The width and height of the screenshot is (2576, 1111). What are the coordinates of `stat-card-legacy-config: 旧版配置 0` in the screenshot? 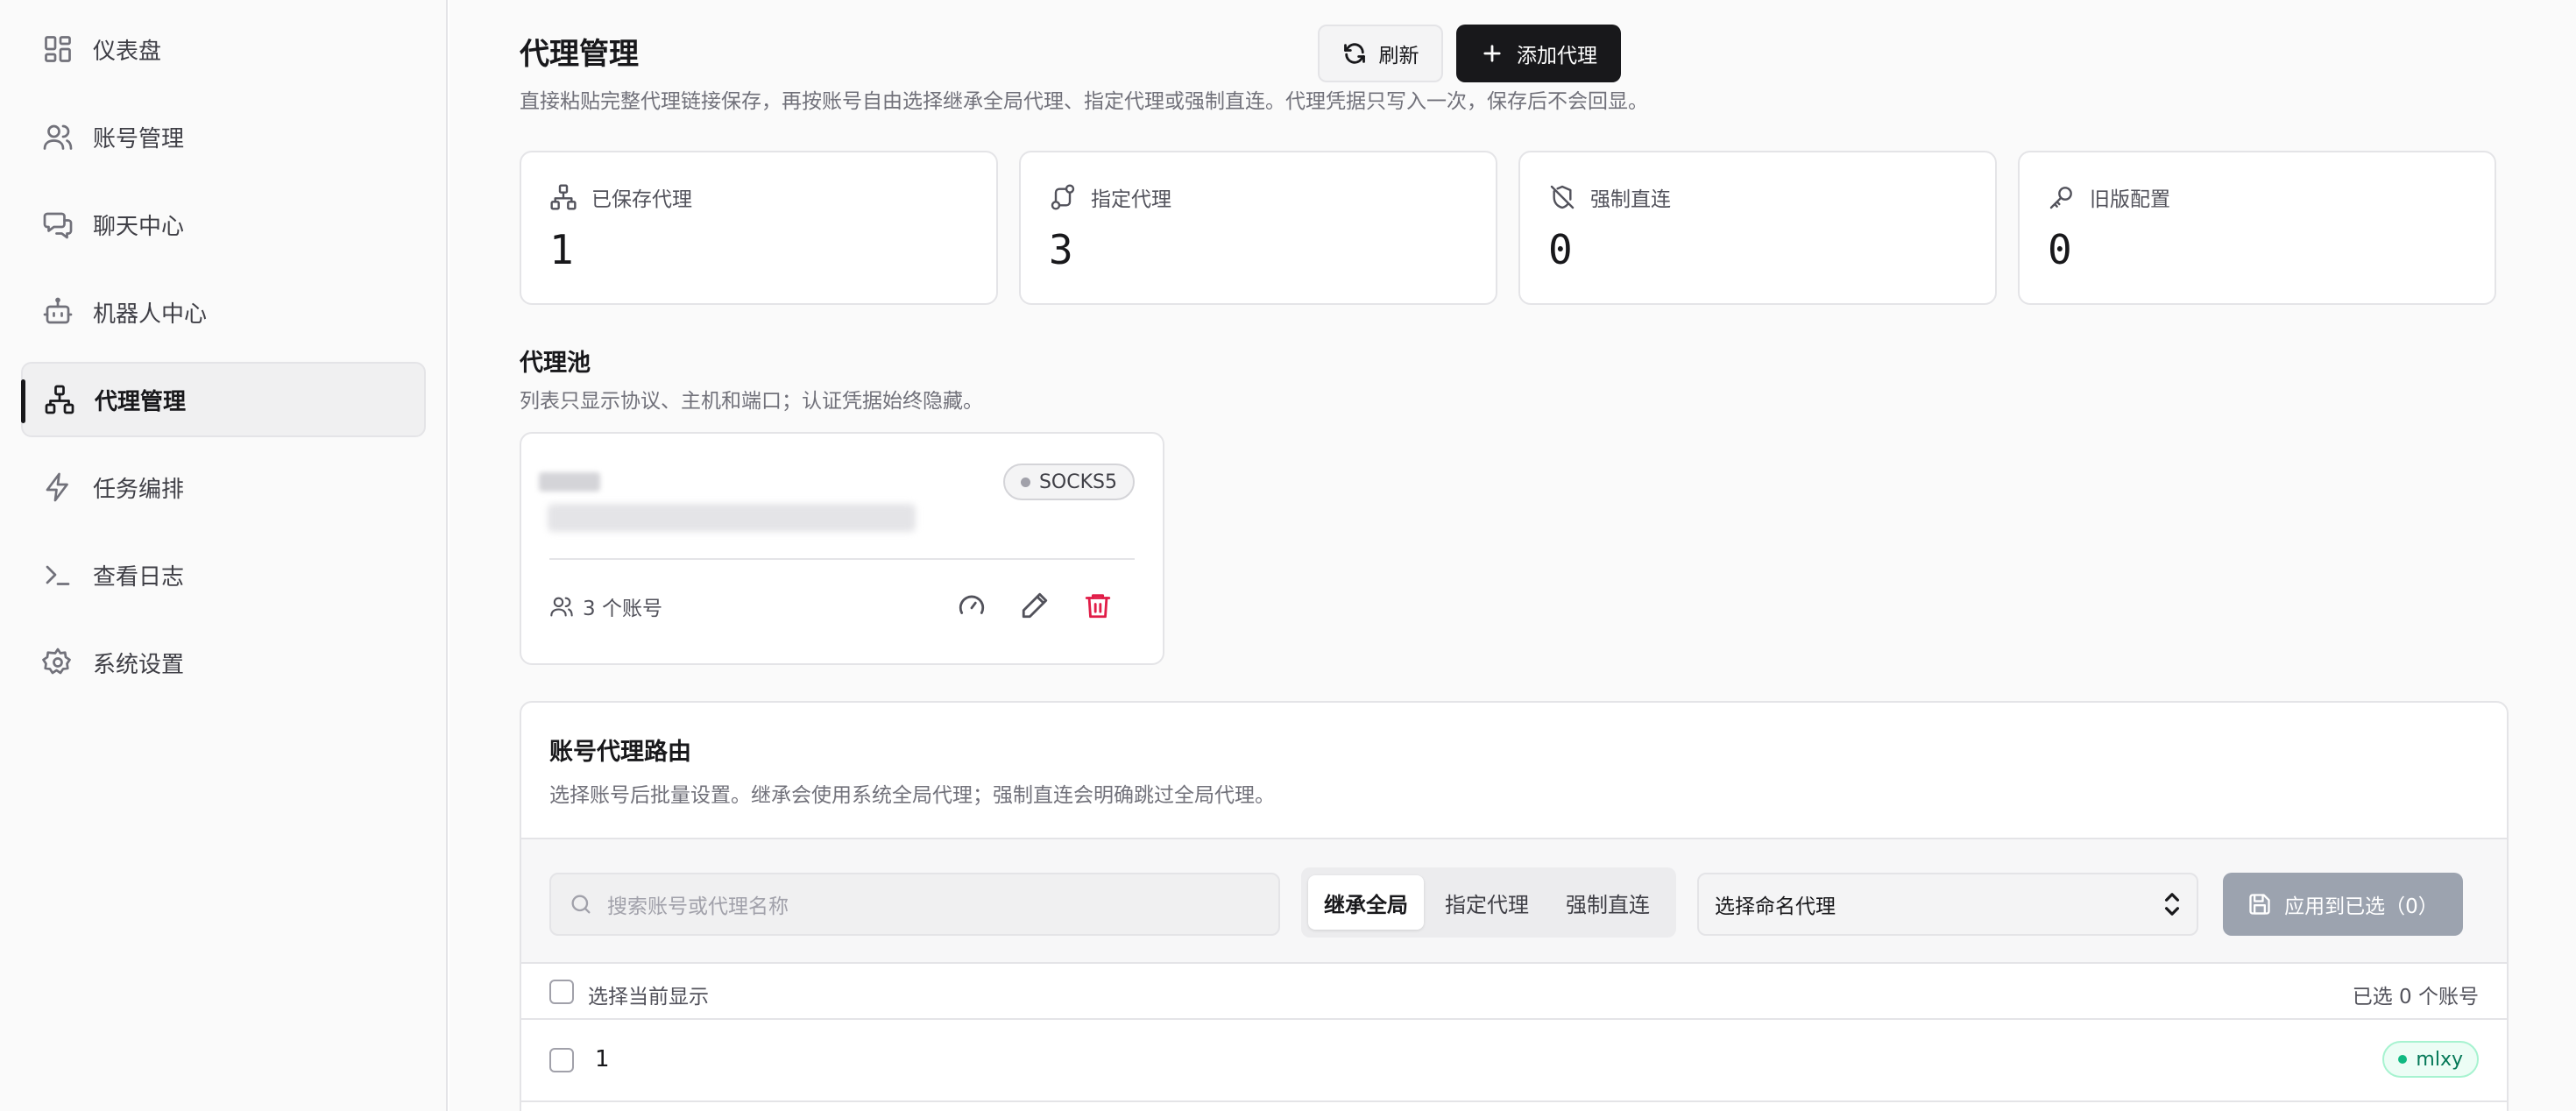 It's located at (2257, 228).